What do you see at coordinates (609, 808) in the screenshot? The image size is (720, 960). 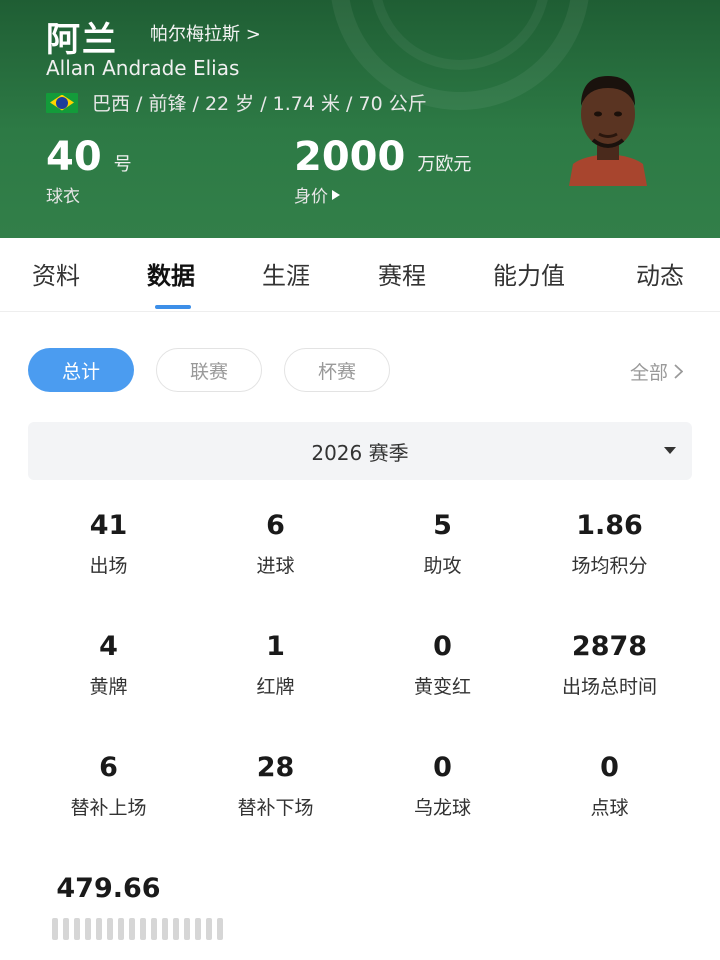 I see `stat-label: 点球` at bounding box center [609, 808].